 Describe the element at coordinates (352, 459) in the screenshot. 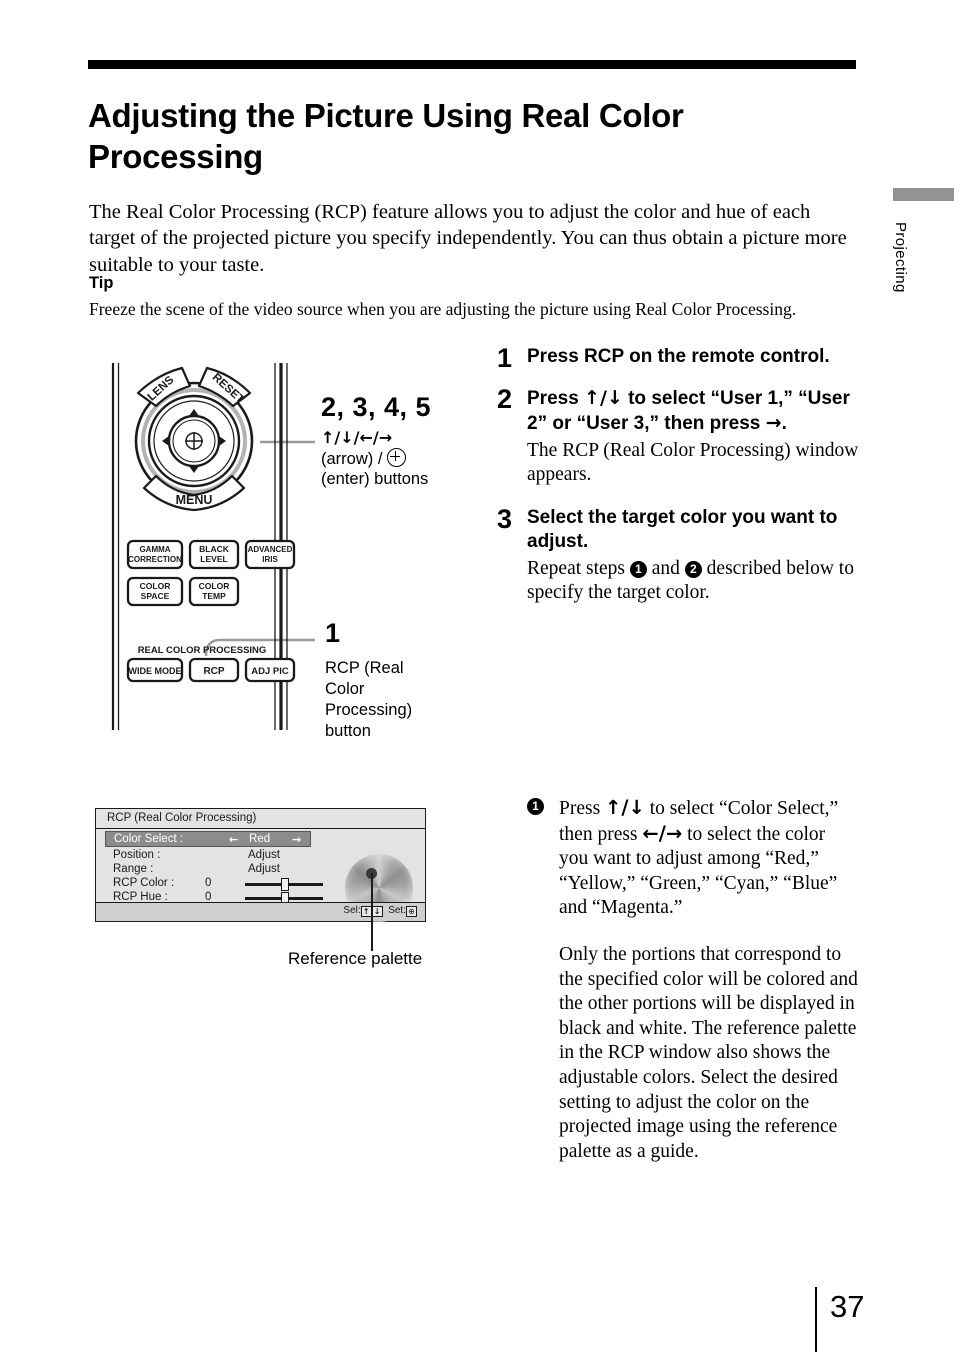

I see `callout-arrow-label-text: (arrow) /` at that location.